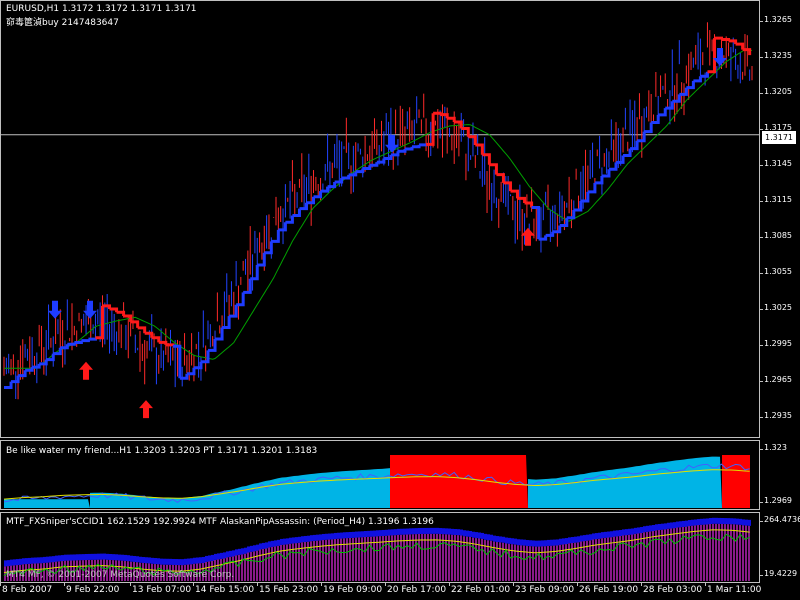  What do you see at coordinates (776, 500) in the screenshot?
I see `indicator1-axis-bottom: 1.2969` at bounding box center [776, 500].